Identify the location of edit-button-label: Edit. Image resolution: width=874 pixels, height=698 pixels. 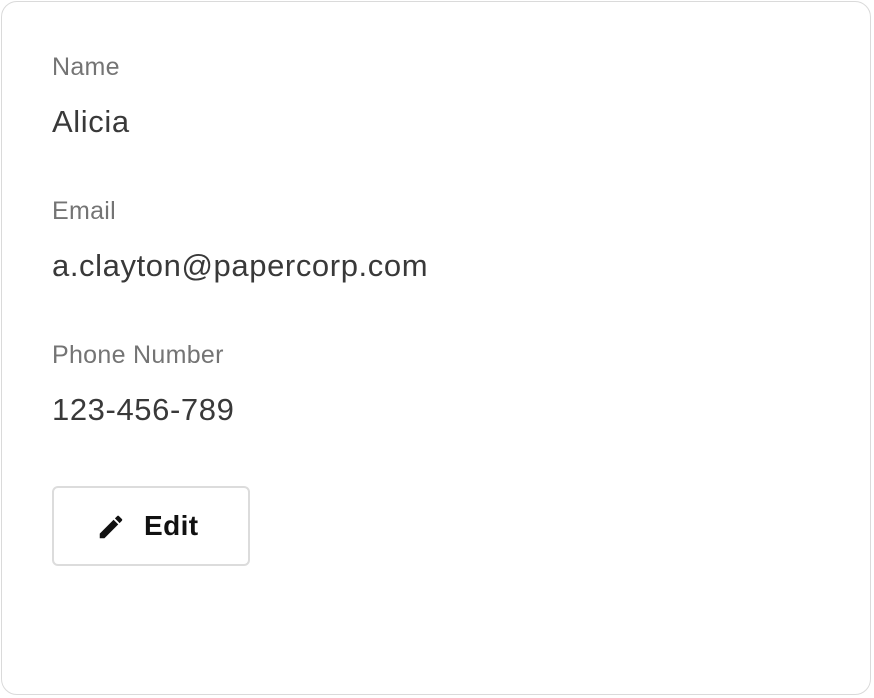
(171, 525).